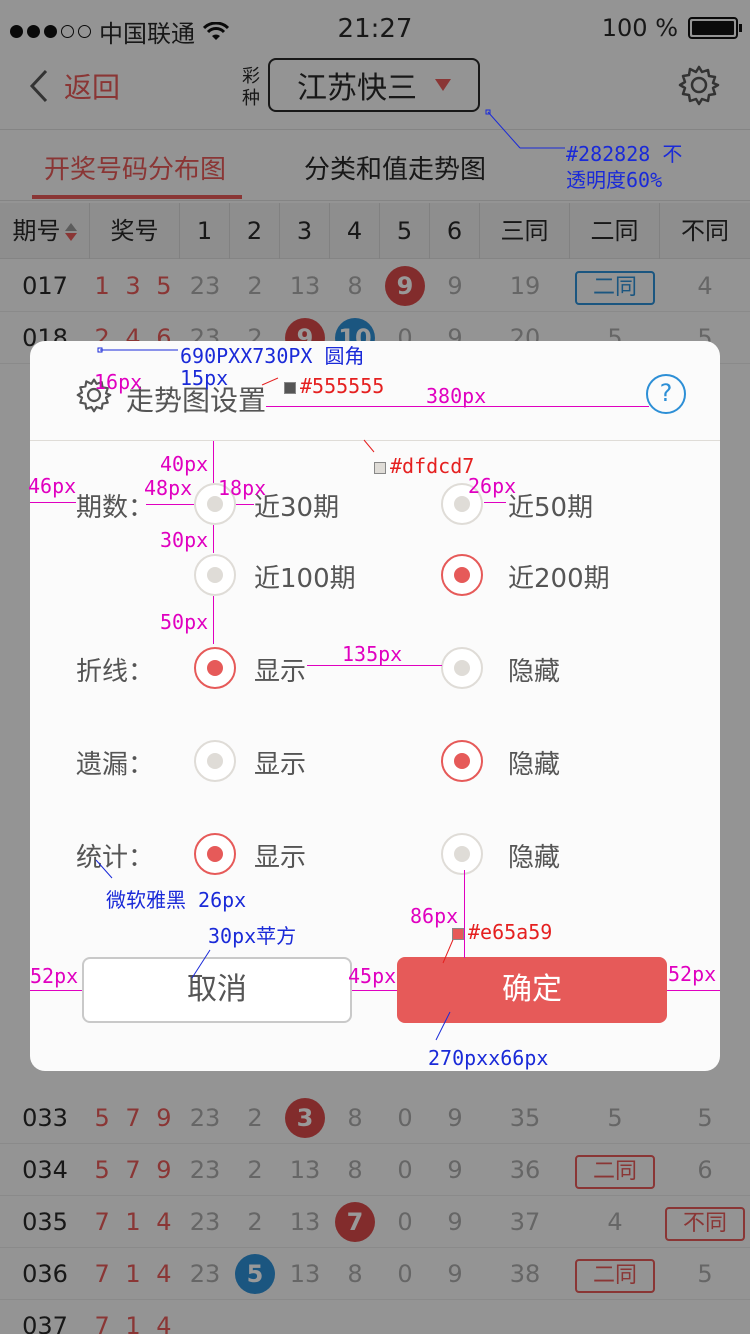  Describe the element at coordinates (693, 990) in the screenshot. I see `measure-52-right` at that location.